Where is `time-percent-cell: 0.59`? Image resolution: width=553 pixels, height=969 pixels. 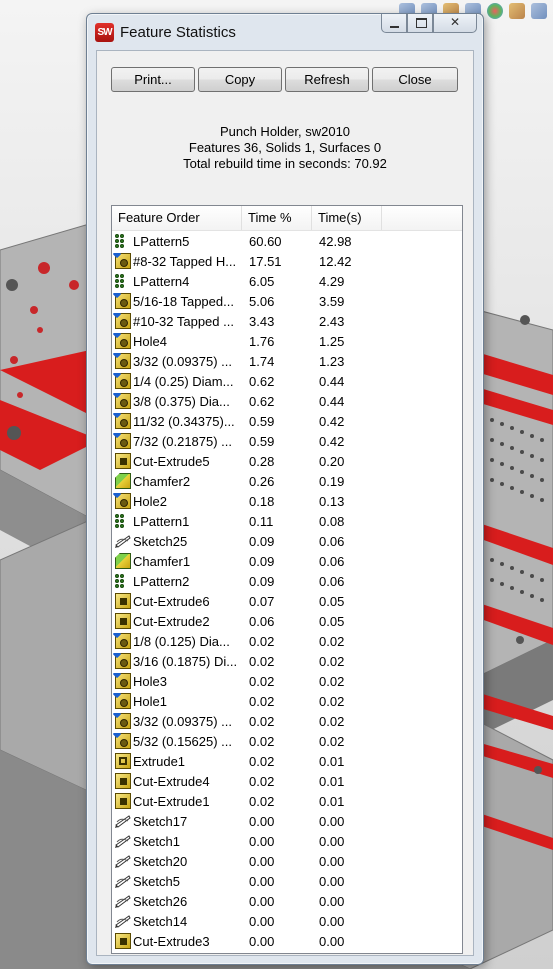
time-percent-cell: 0.59 is located at coordinates (262, 441).